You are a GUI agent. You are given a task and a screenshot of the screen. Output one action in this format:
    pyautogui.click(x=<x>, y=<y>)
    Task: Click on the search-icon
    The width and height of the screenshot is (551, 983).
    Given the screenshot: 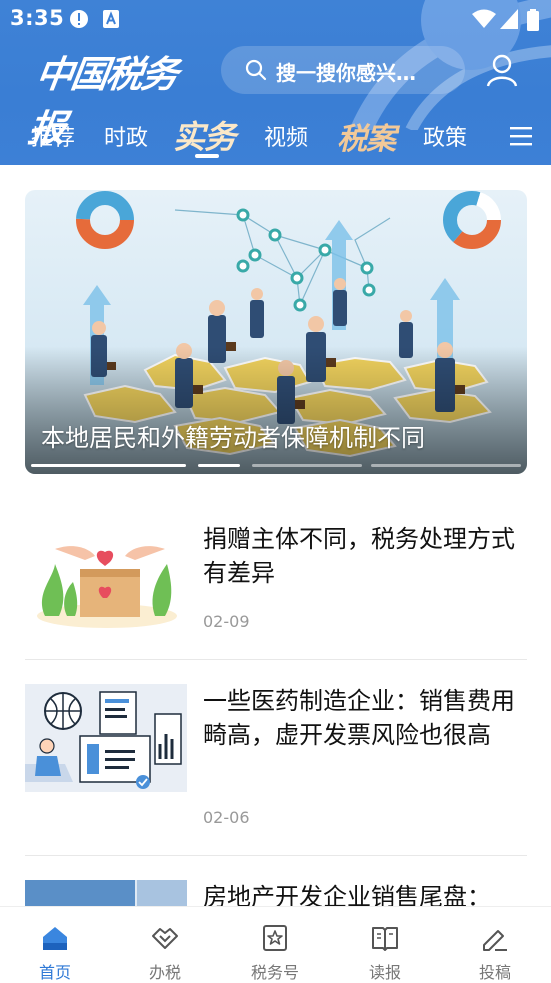 What is the action you would take?
    pyautogui.click(x=256, y=70)
    